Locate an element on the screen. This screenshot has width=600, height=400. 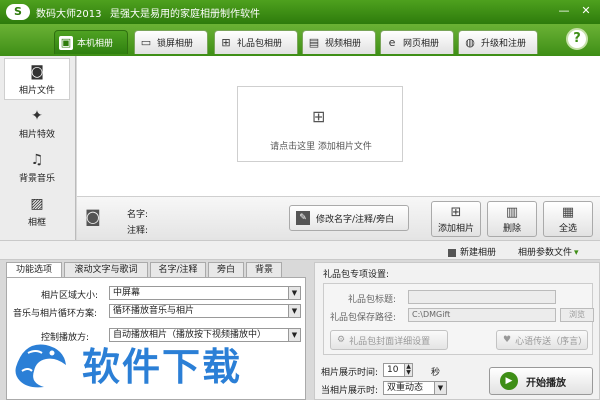
sidebar-item-frame: ▨ 相框 is located at coordinates (37, 211).